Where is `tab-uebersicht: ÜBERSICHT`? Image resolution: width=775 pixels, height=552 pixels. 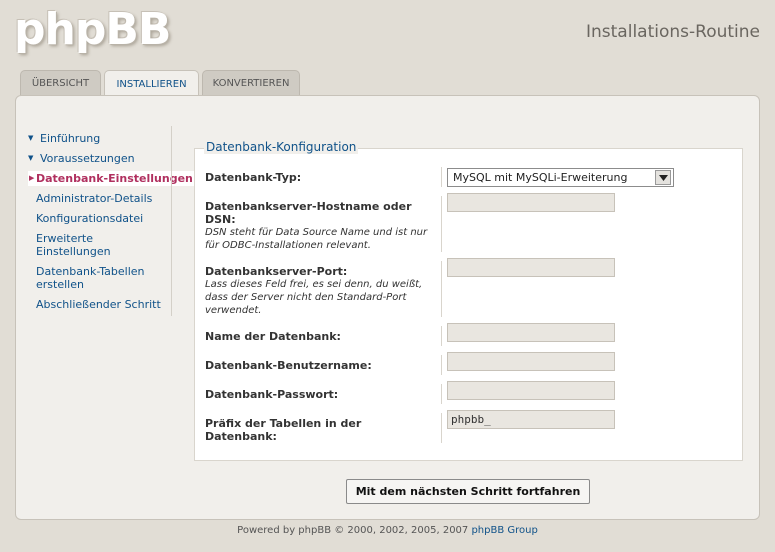
tab-uebersicht: ÜBERSICHT is located at coordinates (60, 83).